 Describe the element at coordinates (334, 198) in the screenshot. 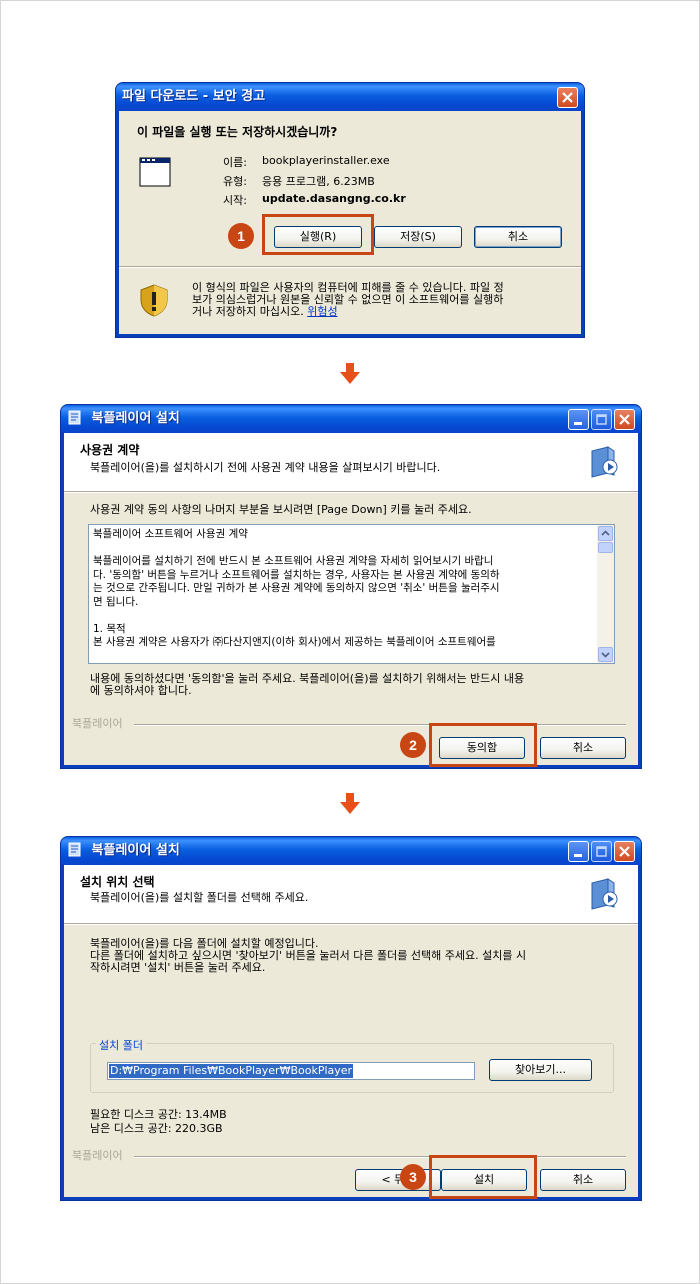

I see `from-value: update.dasangng.co.kr` at that location.